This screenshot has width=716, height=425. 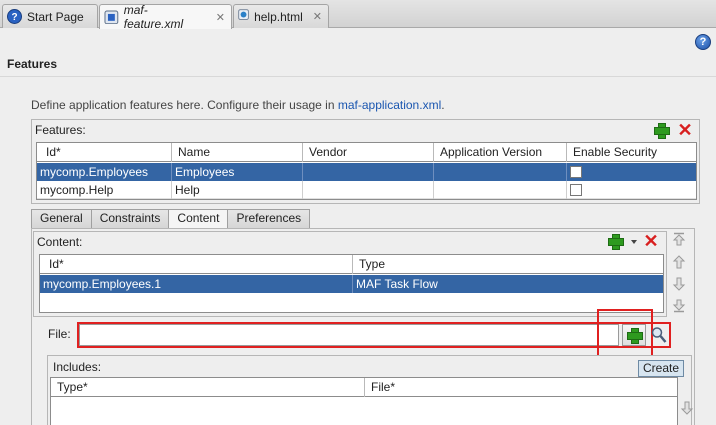 I want to click on column-header: Application Version, so click(x=500, y=152).